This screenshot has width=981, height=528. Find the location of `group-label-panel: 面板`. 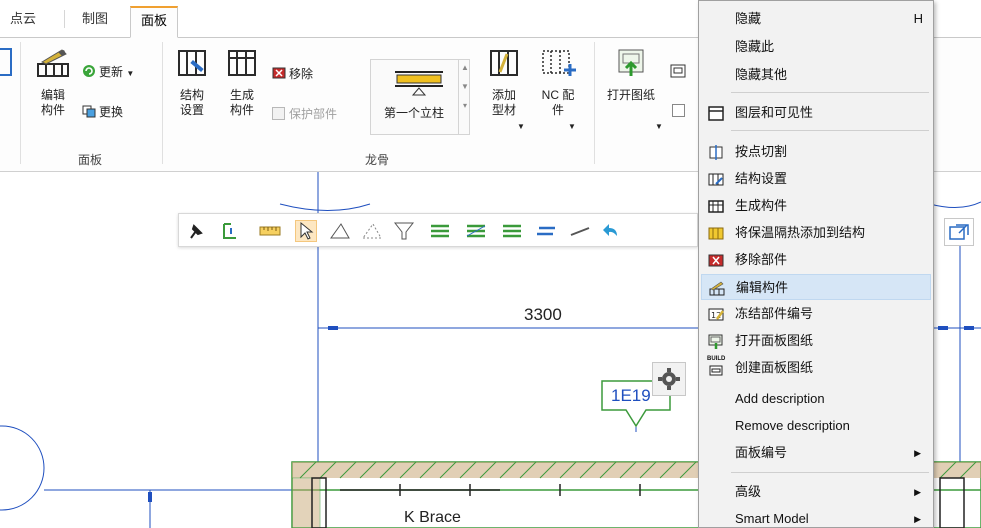

group-label-panel: 面板 is located at coordinates (89, 160).